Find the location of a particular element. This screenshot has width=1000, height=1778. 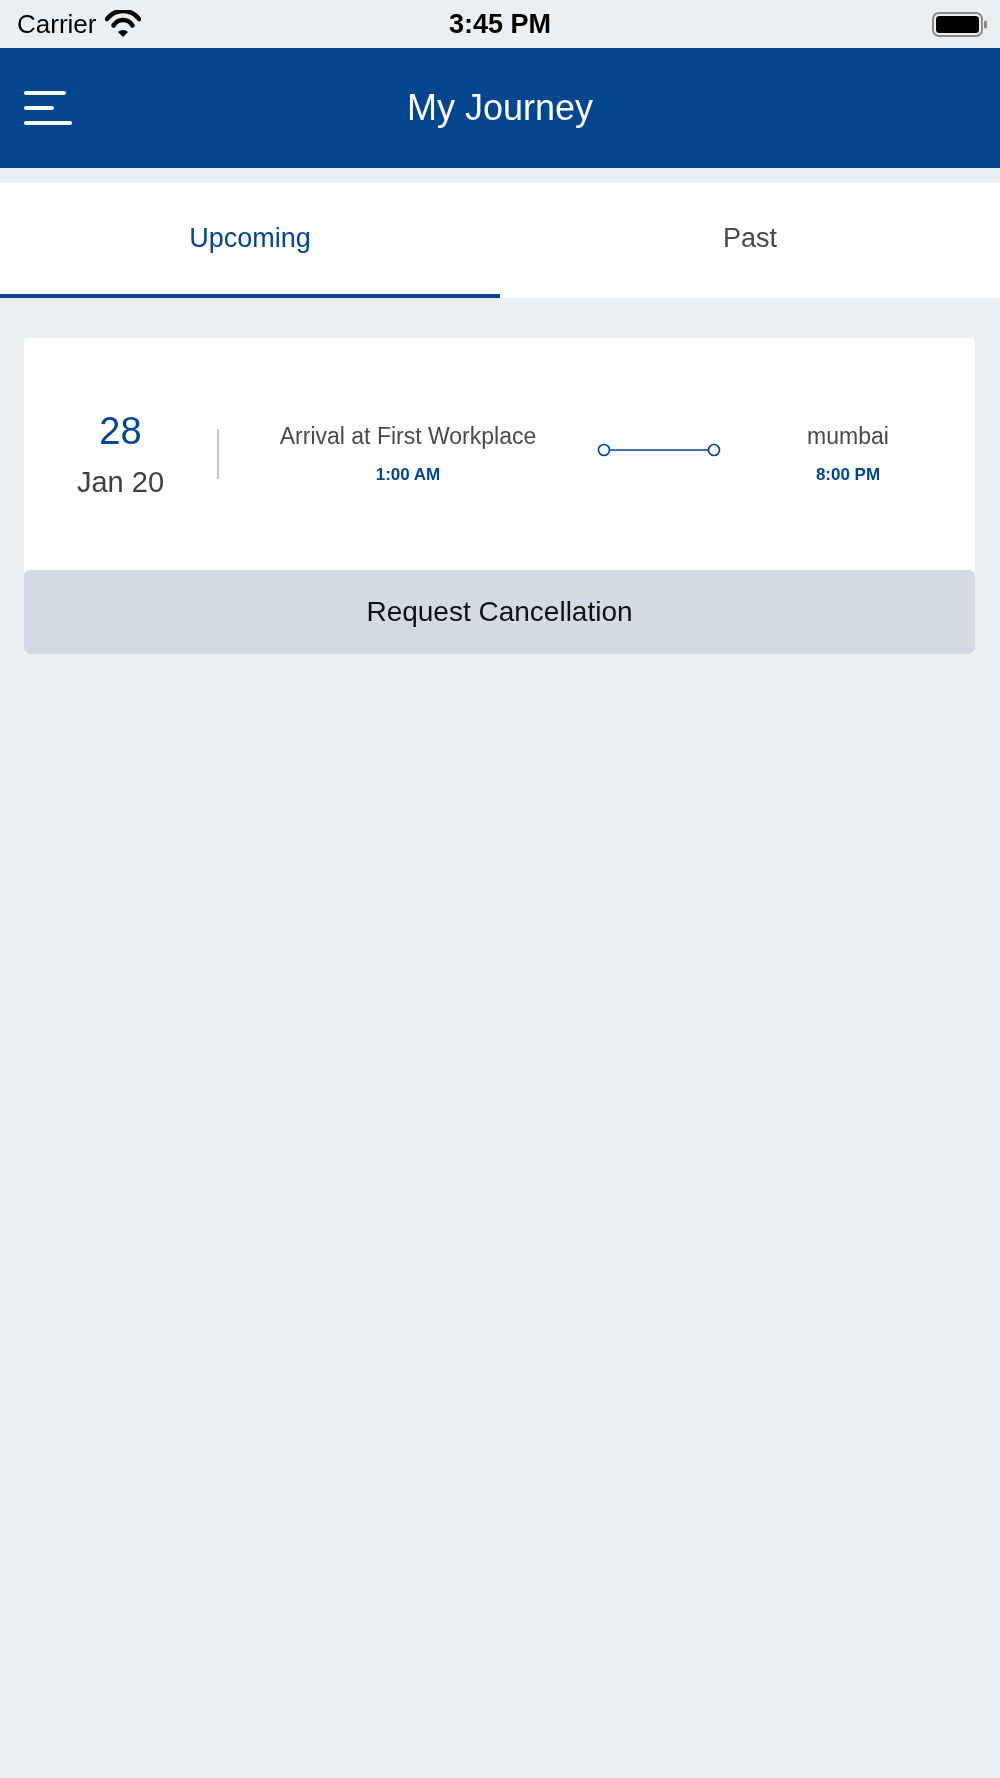

journey-day: 28 is located at coordinates (120, 430).